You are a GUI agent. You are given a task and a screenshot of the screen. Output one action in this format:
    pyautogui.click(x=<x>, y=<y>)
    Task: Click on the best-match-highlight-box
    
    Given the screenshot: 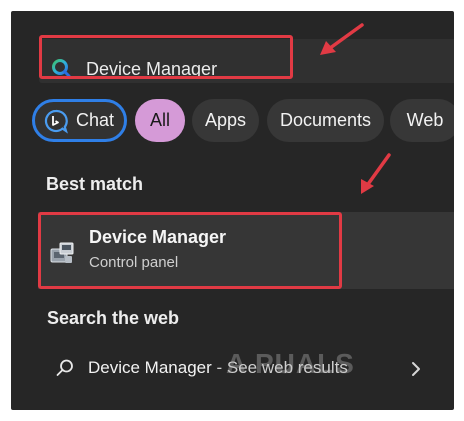 What is the action you would take?
    pyautogui.click(x=190, y=250)
    